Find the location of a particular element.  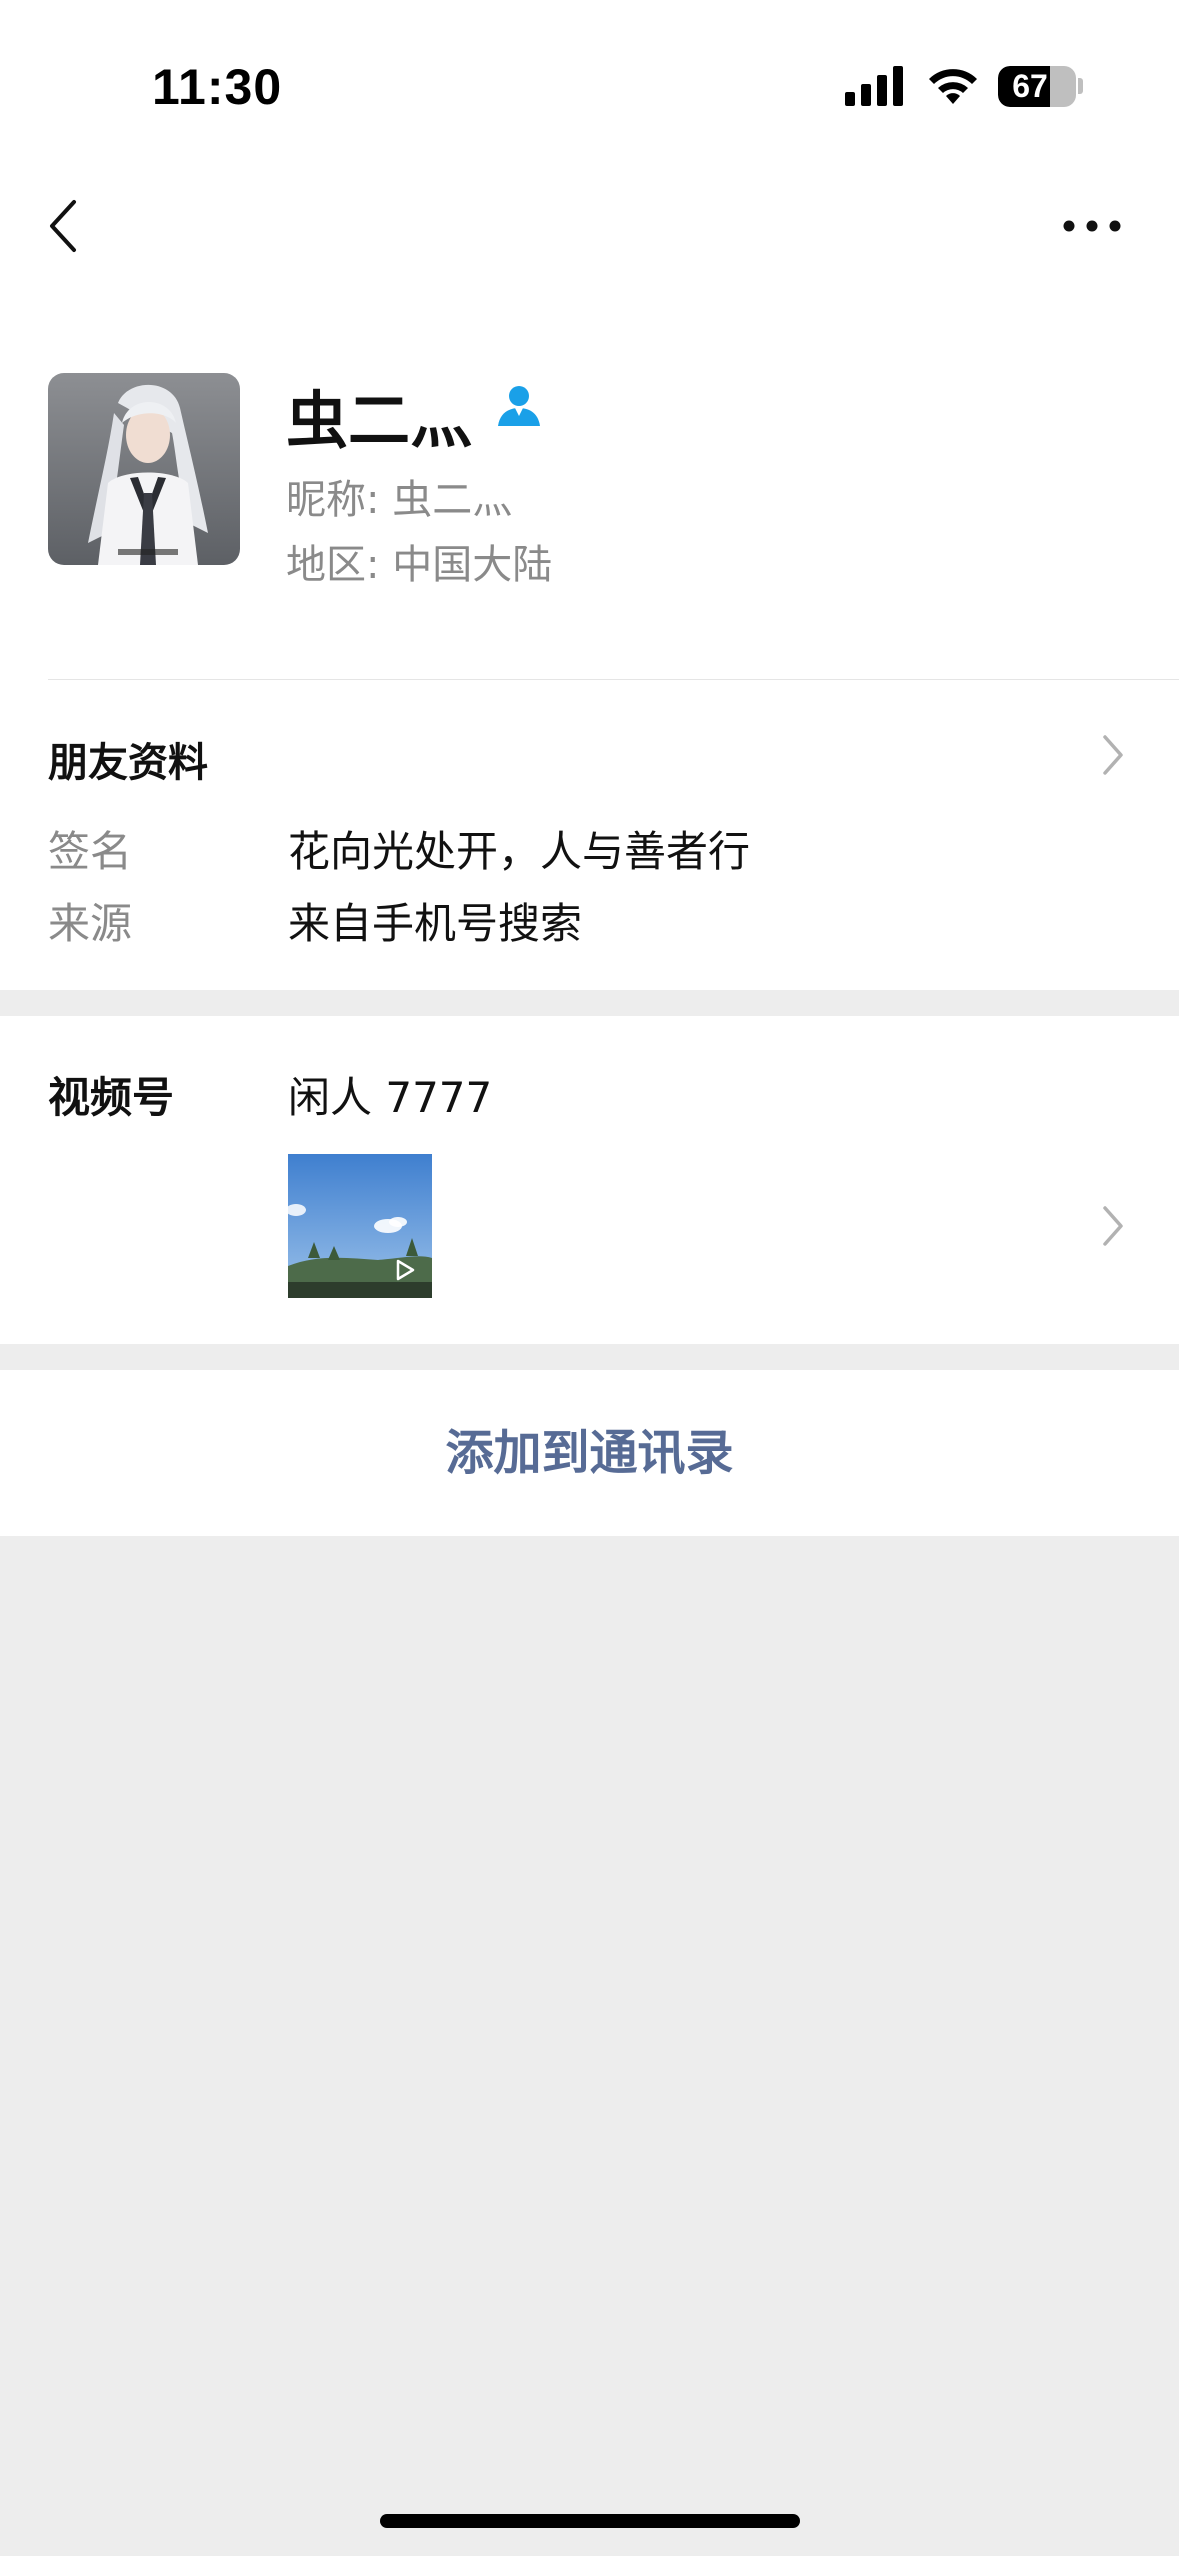

contact-name: 虫二灬 is located at coordinates (379, 420).